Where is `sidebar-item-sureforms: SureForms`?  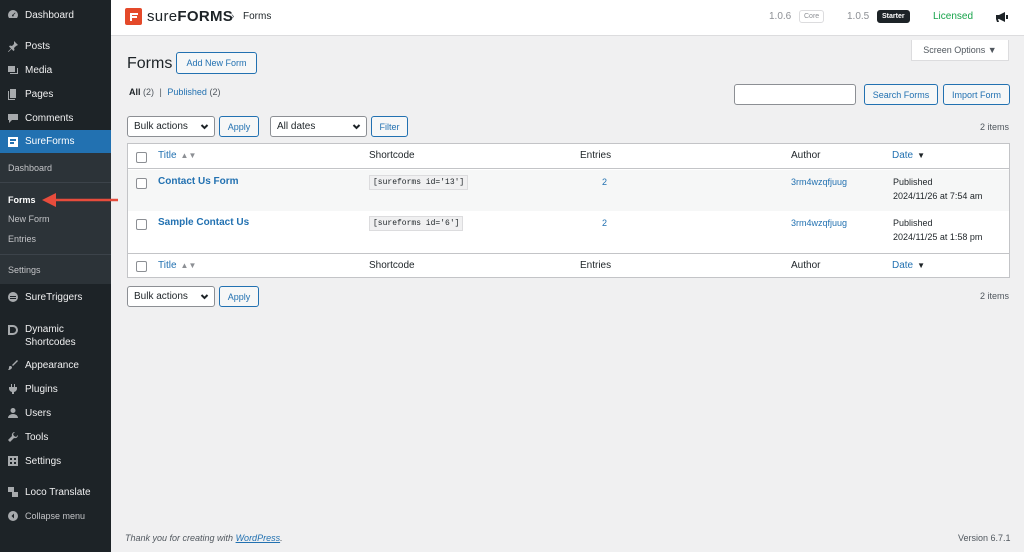
sidebar-item-sureforms: SureForms is located at coordinates (55, 141).